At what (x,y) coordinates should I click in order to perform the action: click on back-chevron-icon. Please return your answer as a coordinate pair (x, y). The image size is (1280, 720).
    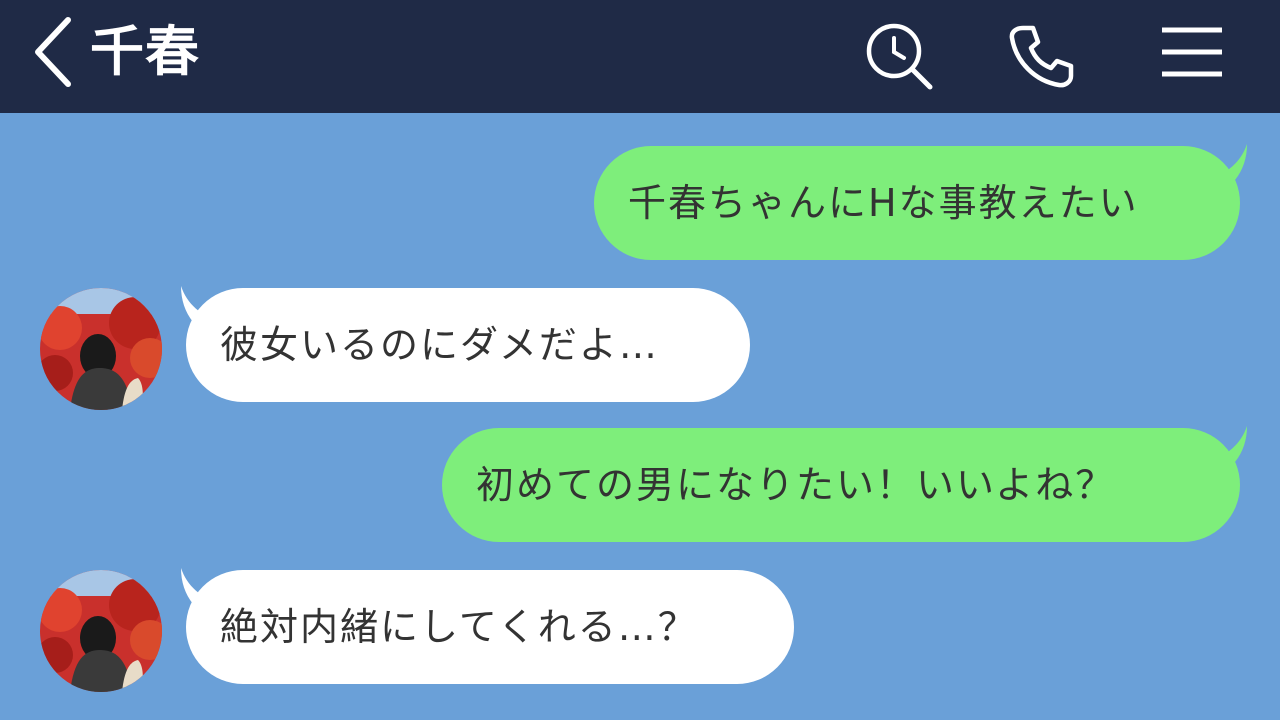
    Looking at the image, I should click on (53, 52).